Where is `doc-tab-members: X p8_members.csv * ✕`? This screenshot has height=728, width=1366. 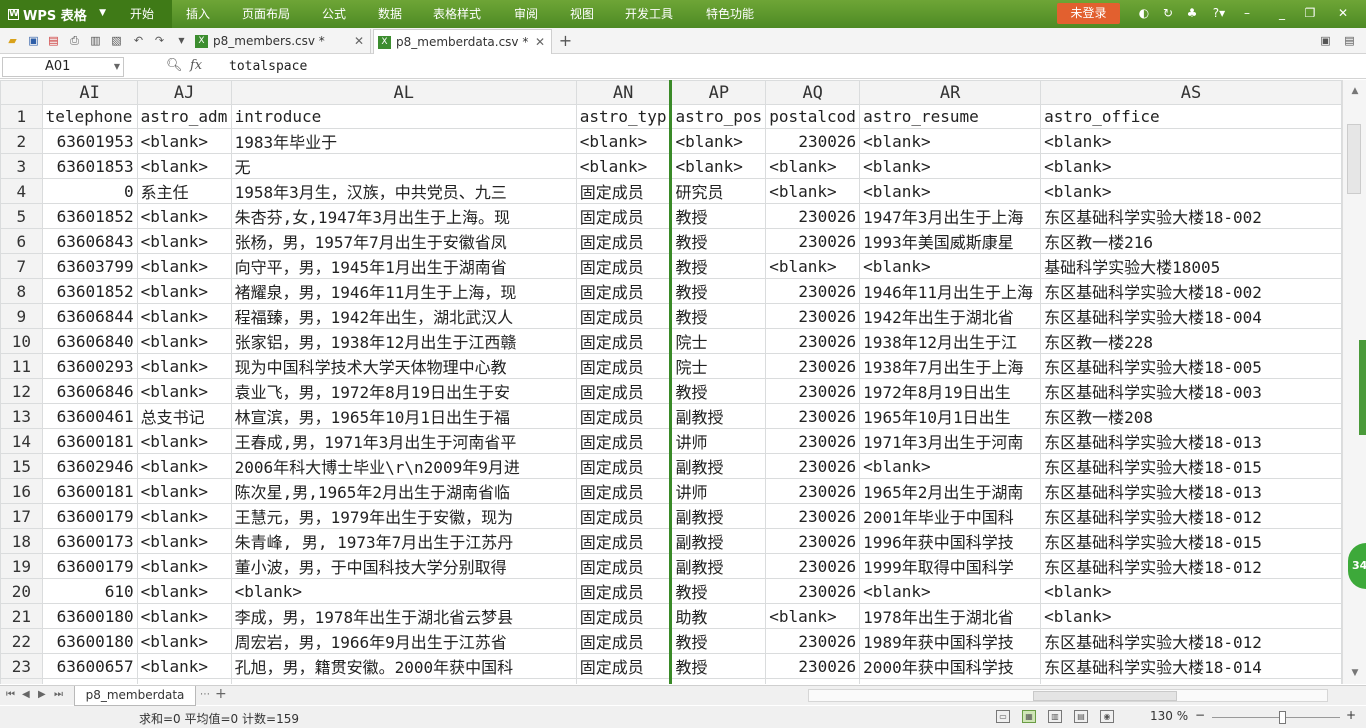 doc-tab-members: X p8_members.csv * ✕ is located at coordinates (281, 41).